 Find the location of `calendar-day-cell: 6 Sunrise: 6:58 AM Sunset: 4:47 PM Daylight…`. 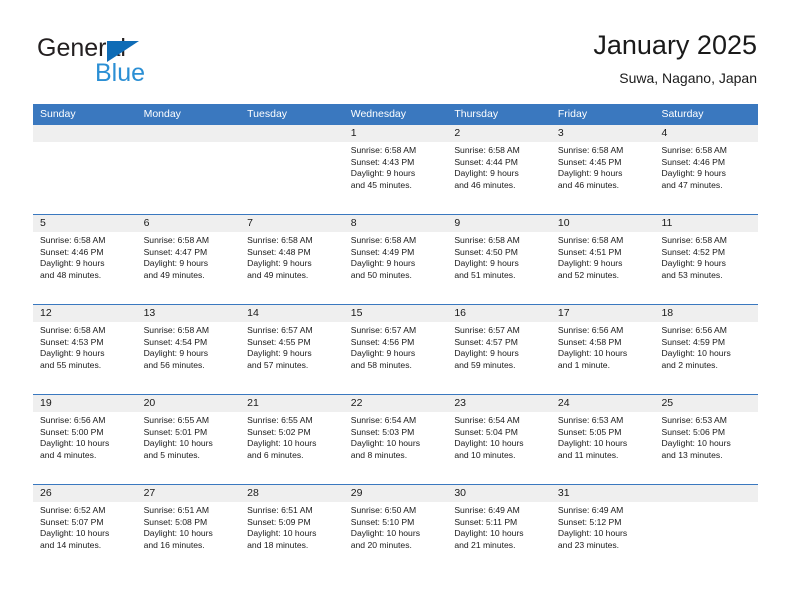

calendar-day-cell: 6 Sunrise: 6:58 AM Sunset: 4:47 PM Daylight… is located at coordinates (188, 259).